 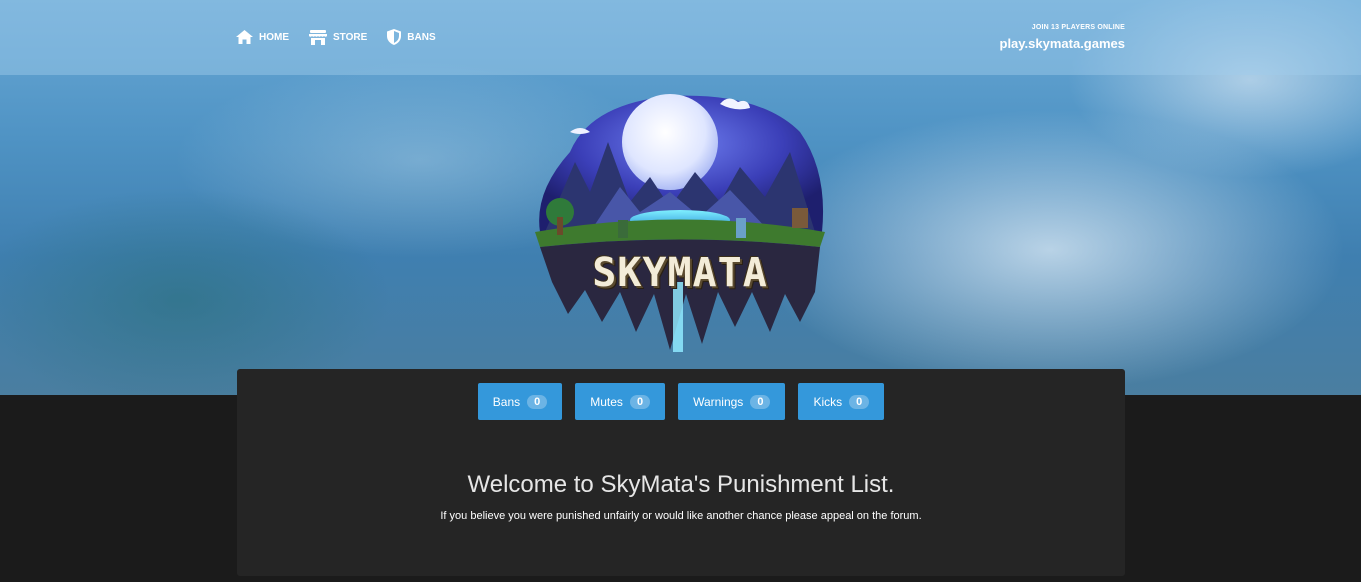 I want to click on skymata-logo: SKYMATA, so click(x=680, y=222).